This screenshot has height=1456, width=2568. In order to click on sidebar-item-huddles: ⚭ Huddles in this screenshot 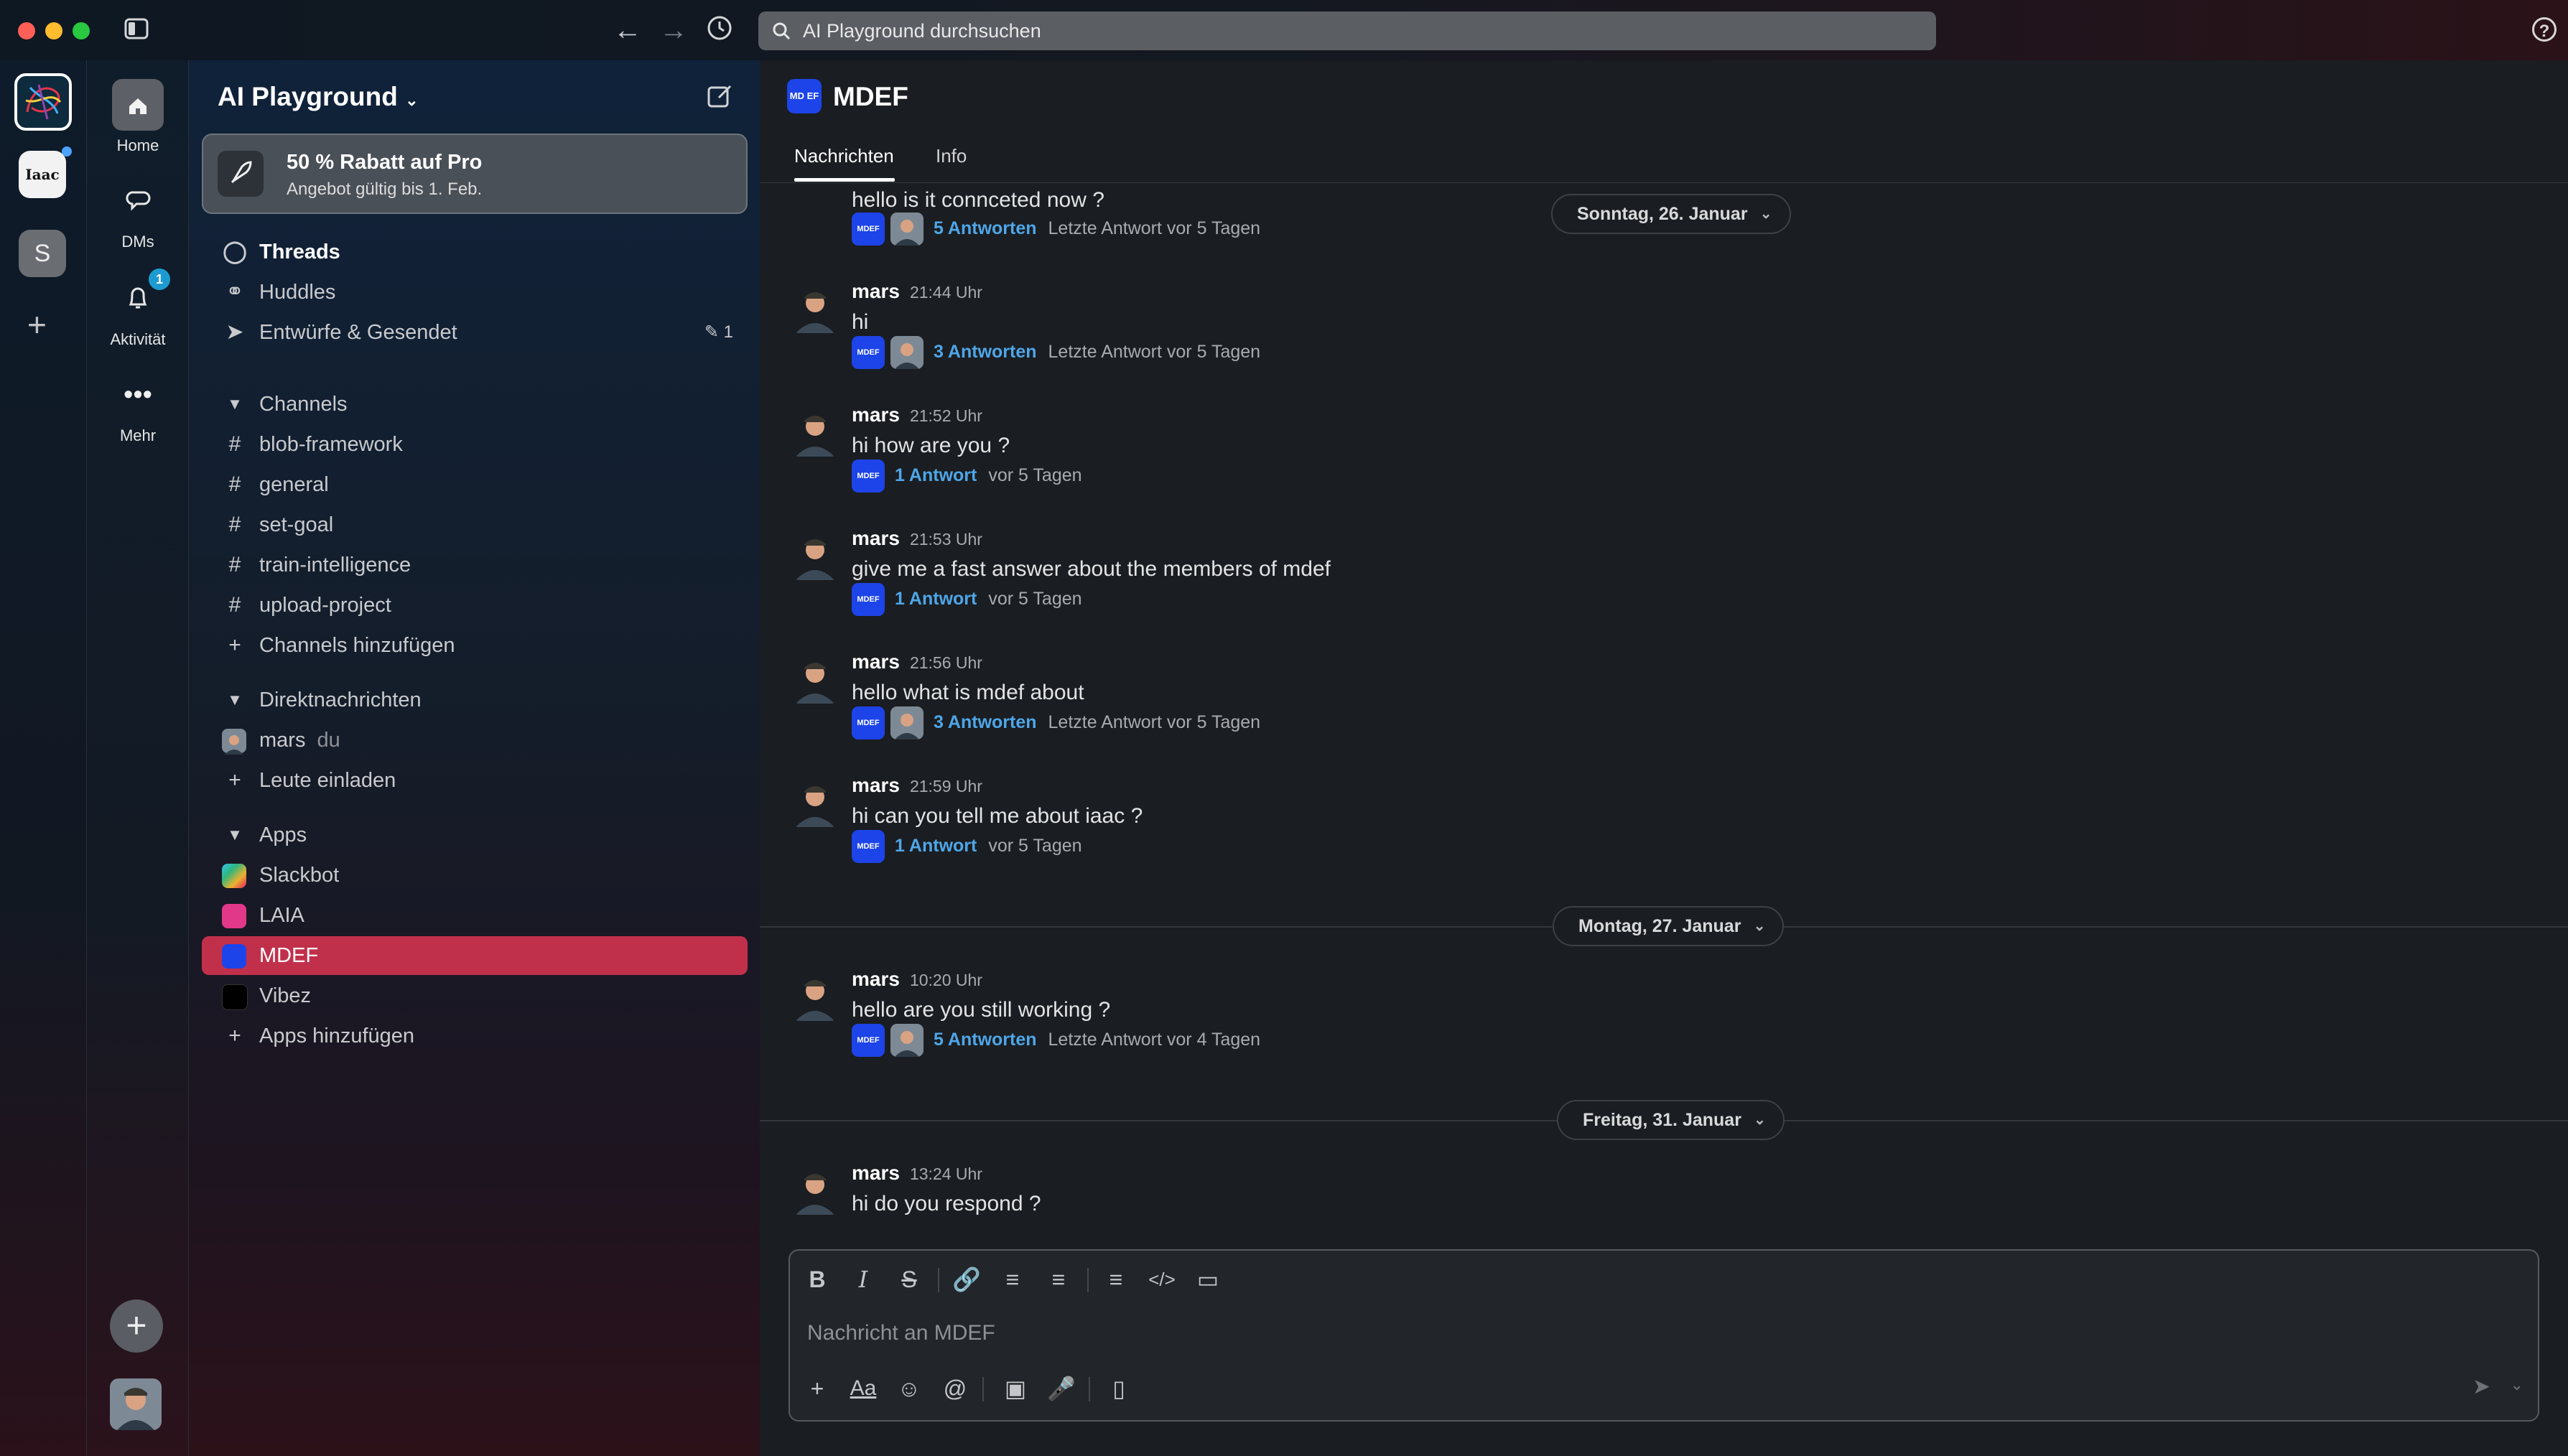, I will do `click(475, 292)`.